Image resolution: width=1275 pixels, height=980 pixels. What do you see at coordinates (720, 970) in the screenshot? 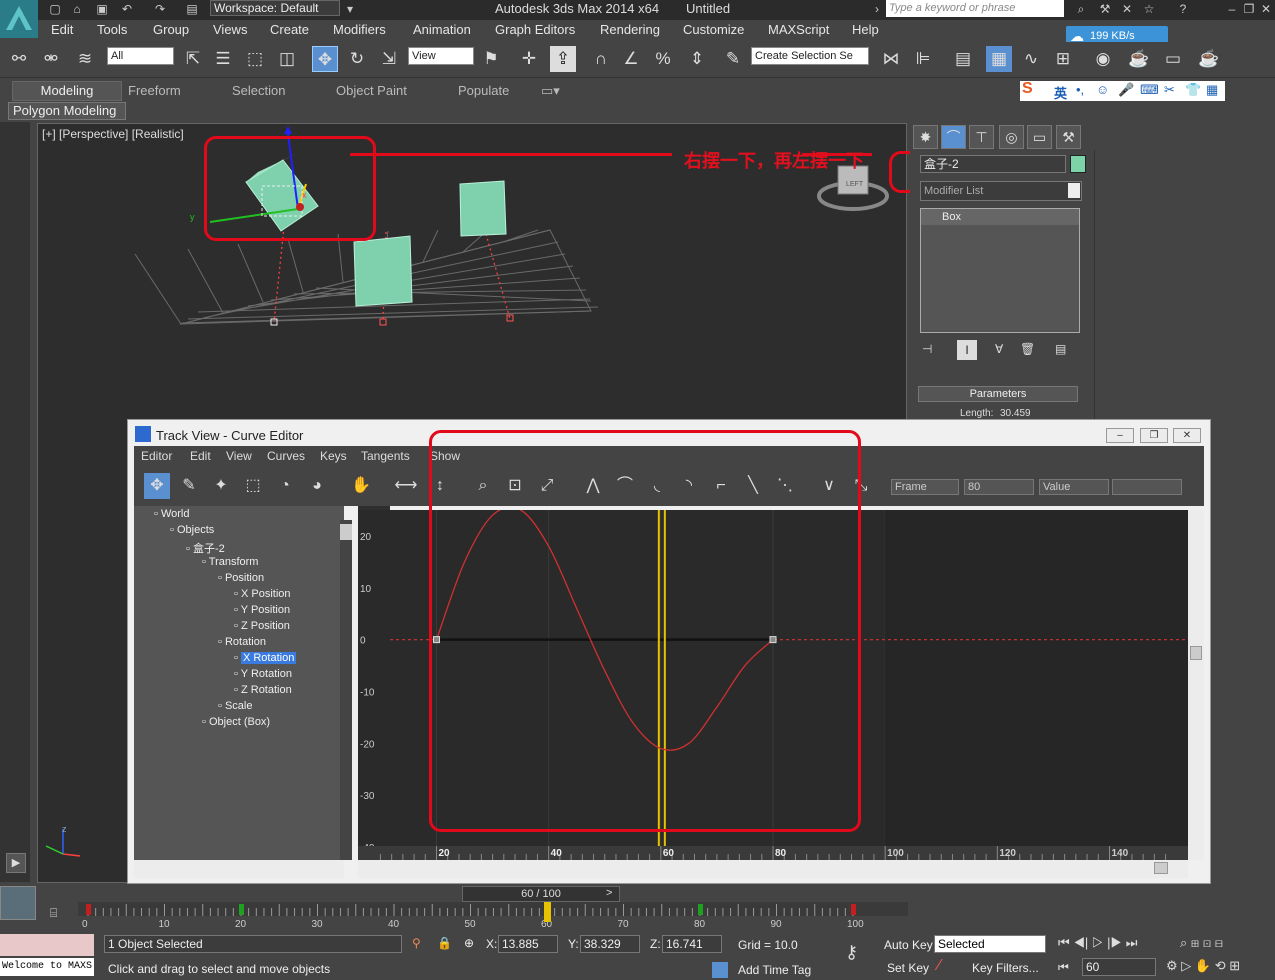
I see `time-tag-icon` at bounding box center [720, 970].